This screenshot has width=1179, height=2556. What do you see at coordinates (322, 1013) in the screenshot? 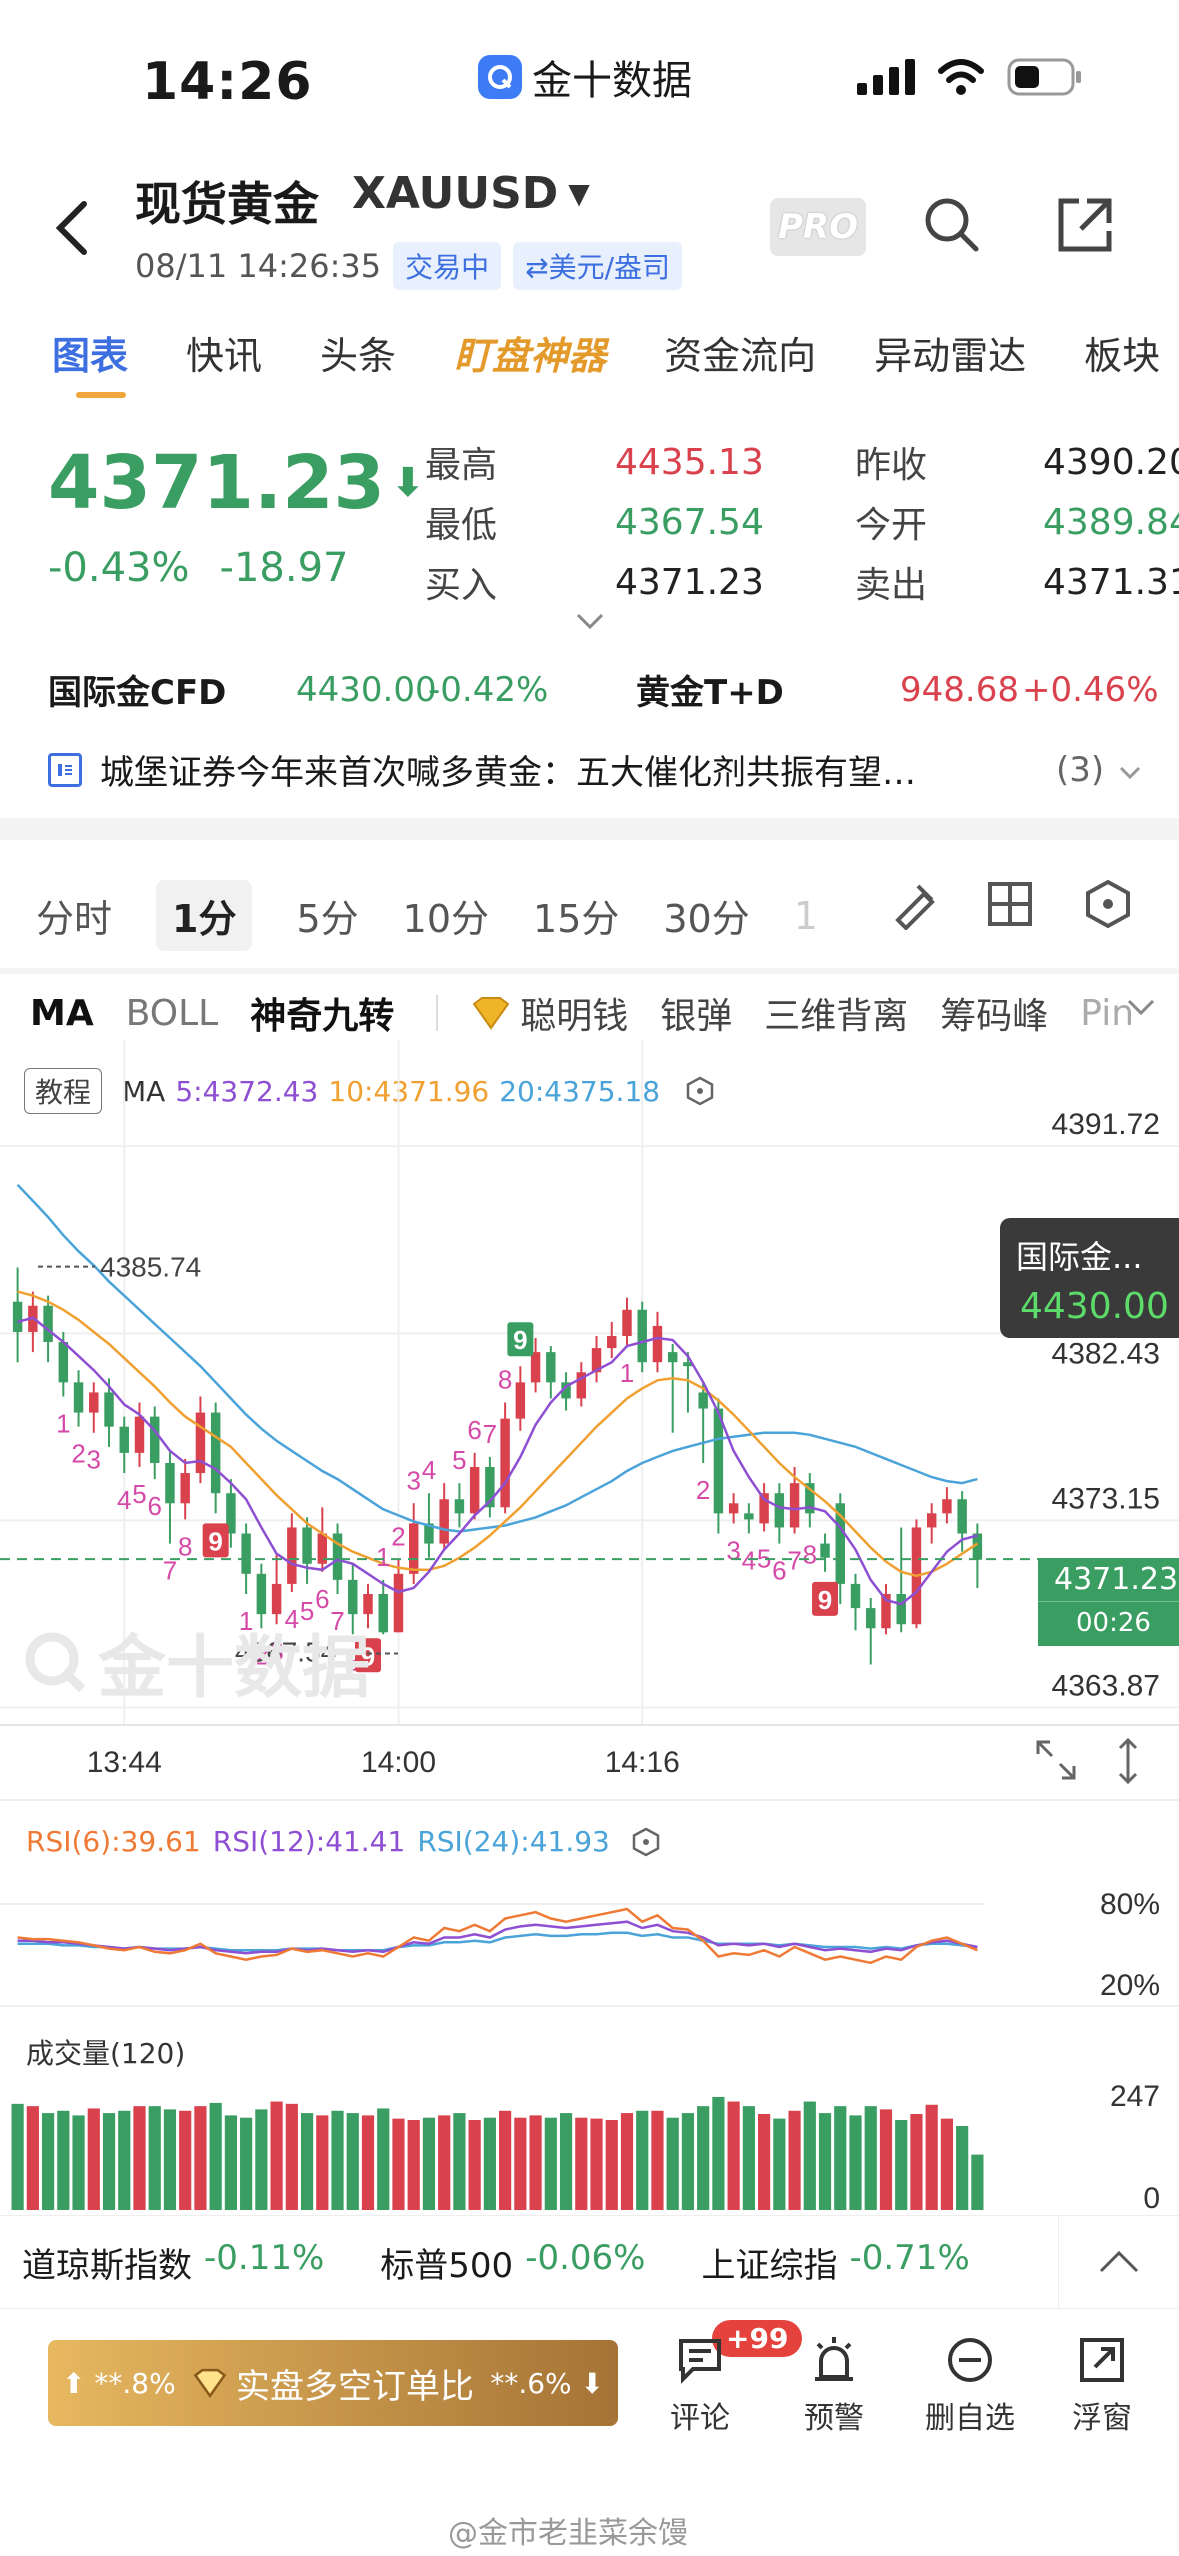
I see `indicator-td9: 神奇九转` at bounding box center [322, 1013].